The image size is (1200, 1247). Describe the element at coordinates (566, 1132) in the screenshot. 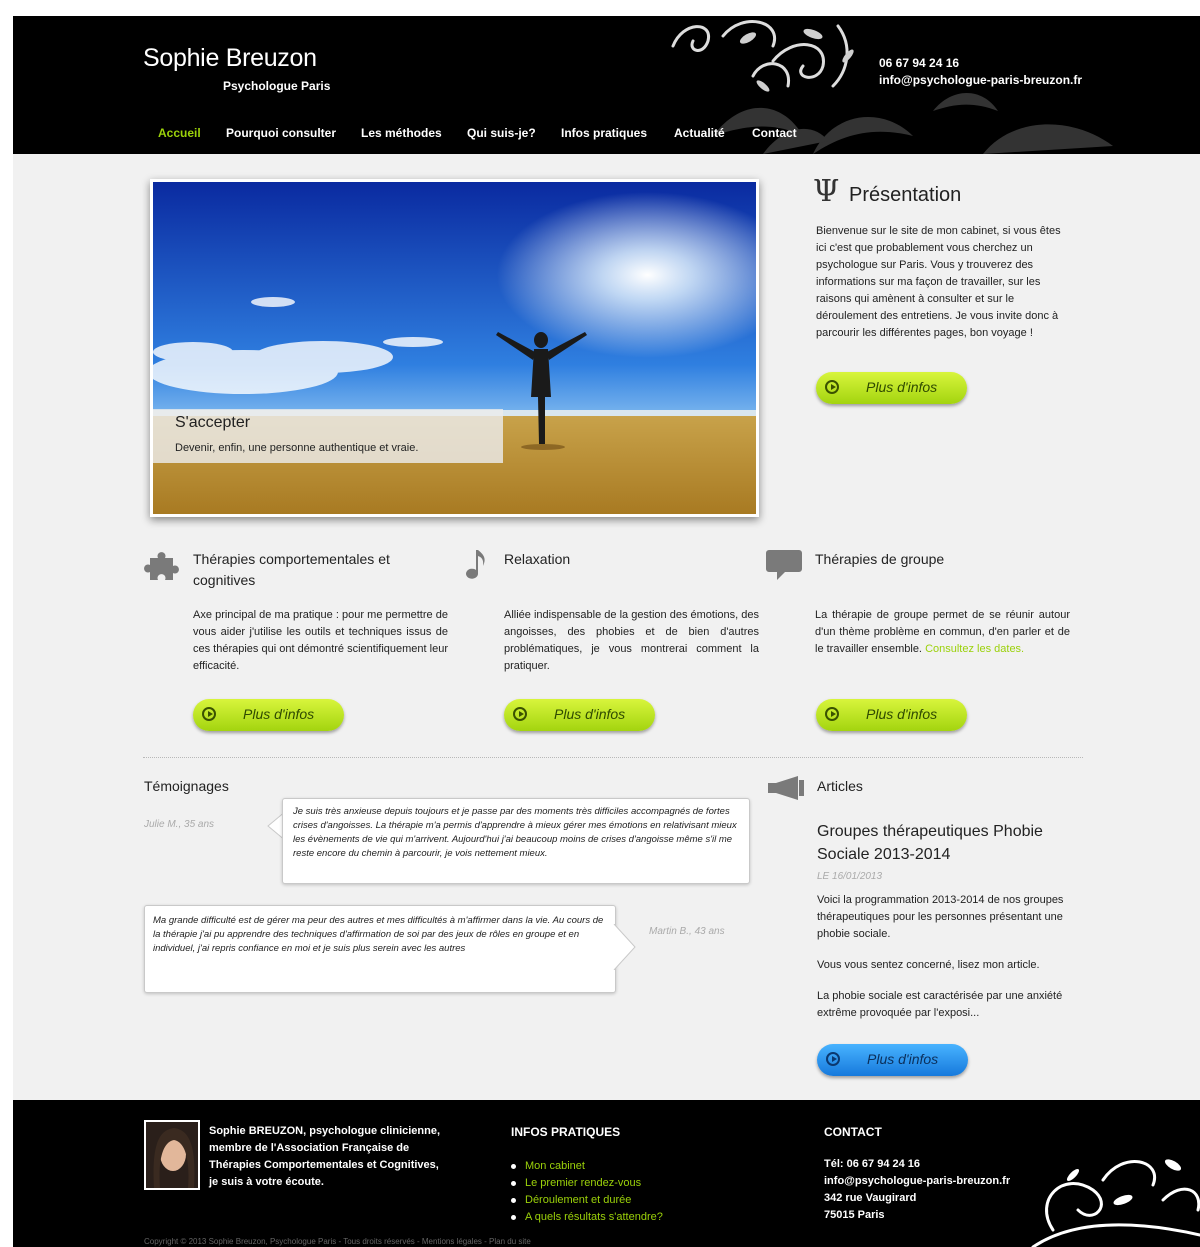

I see `footer-infos-title: INFOS PRATIQUES` at that location.